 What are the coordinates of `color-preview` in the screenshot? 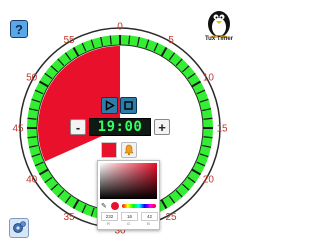 It's located at (115, 206).